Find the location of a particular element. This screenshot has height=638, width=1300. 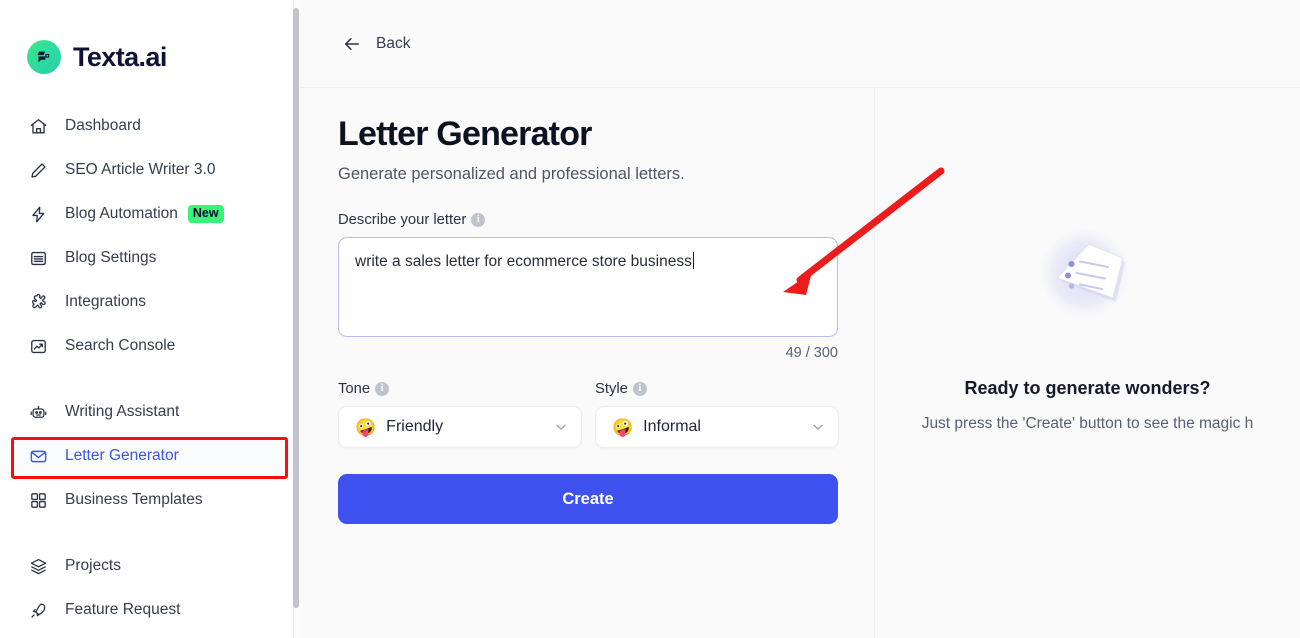

brand-header: Texta.ai is located at coordinates (150, 43).